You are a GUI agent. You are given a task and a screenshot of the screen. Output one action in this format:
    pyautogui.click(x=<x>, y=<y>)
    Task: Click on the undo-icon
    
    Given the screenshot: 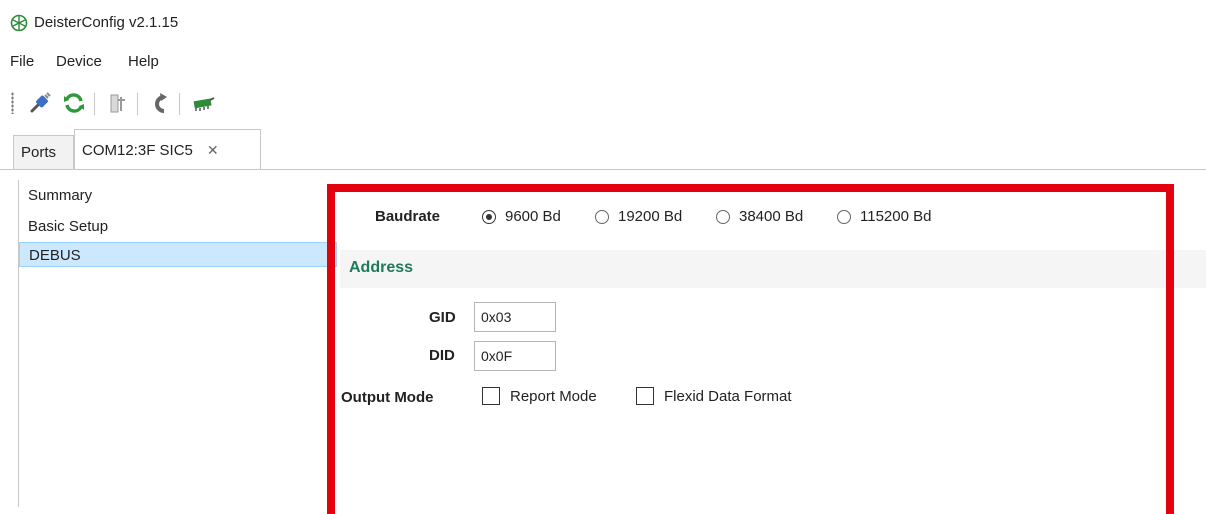 What is the action you would take?
    pyautogui.click(x=161, y=103)
    